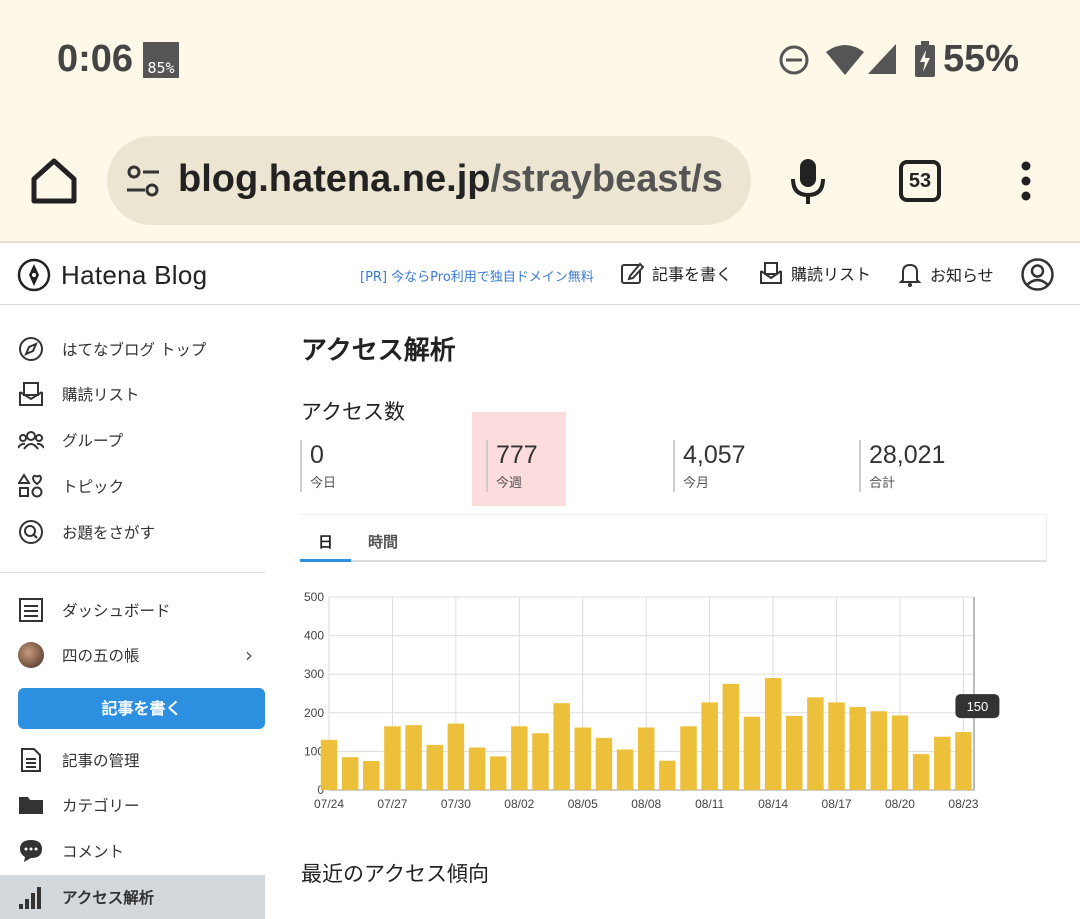 The image size is (1080, 919). Describe the element at coordinates (108, 898) in the screenshot. I see `sidebar-item-label: アクセス解析` at that location.